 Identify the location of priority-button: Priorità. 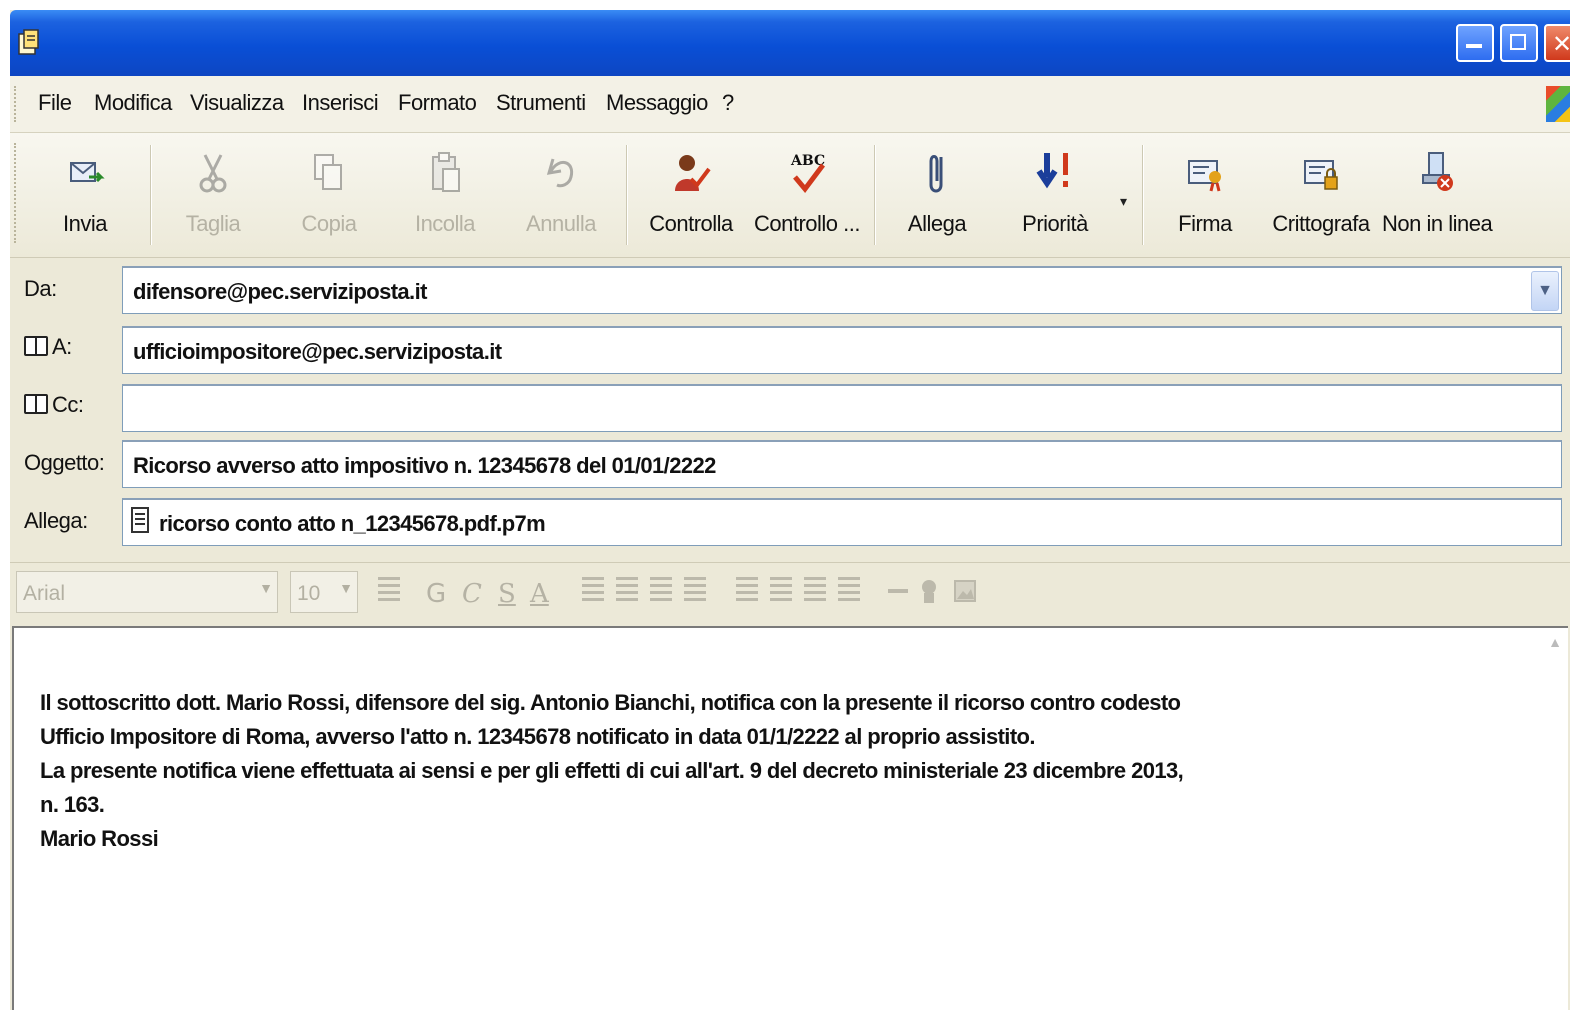
(1055, 193).